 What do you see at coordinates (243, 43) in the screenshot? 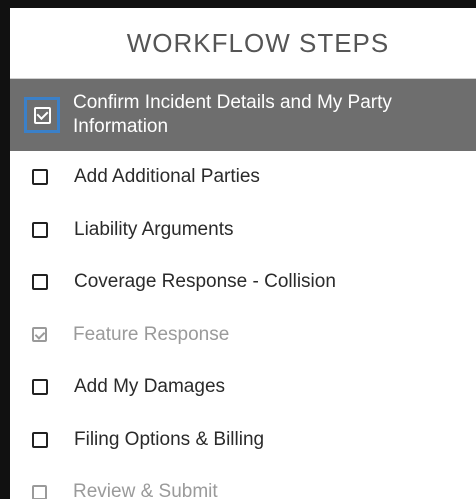
I see `panel-title: WORKFLOW STEPS` at bounding box center [243, 43].